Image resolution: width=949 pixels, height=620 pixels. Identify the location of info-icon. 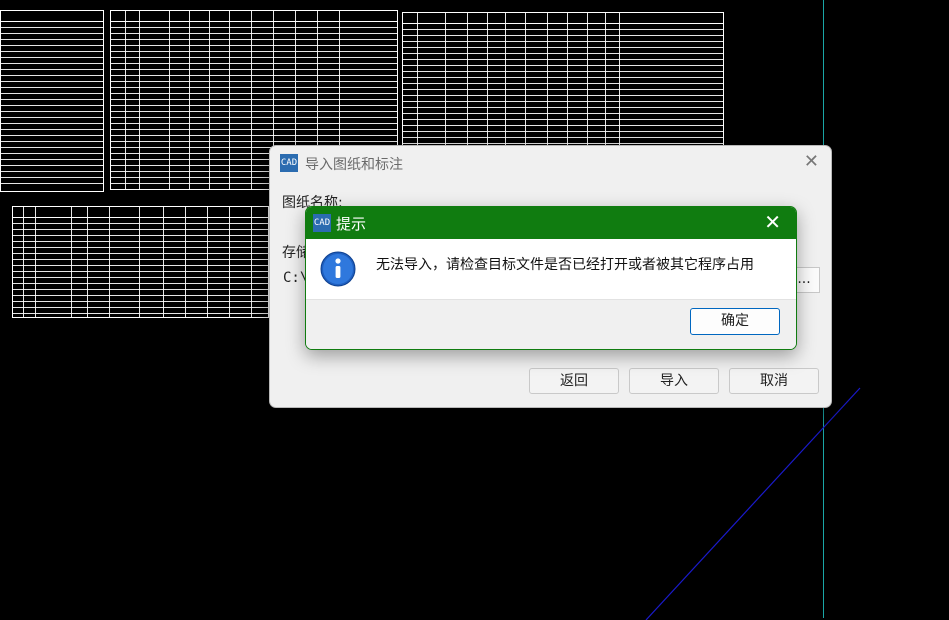
(338, 269).